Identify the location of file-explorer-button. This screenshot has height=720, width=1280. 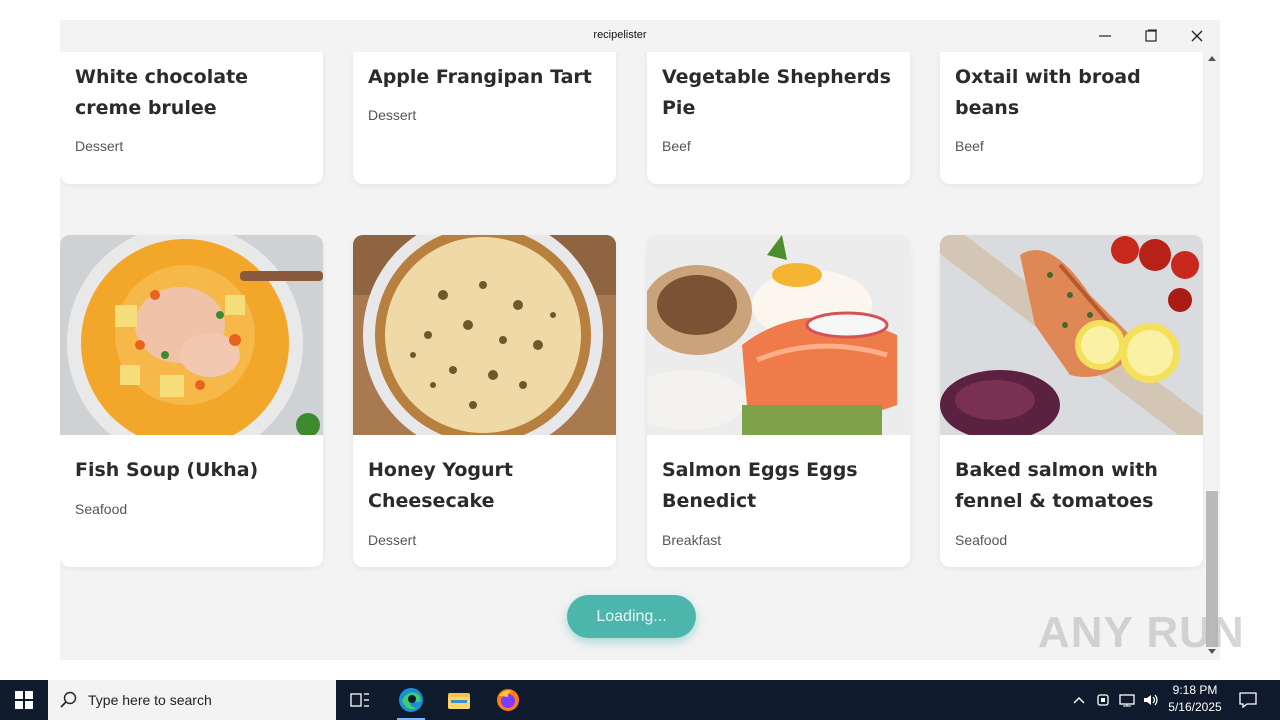
(459, 700).